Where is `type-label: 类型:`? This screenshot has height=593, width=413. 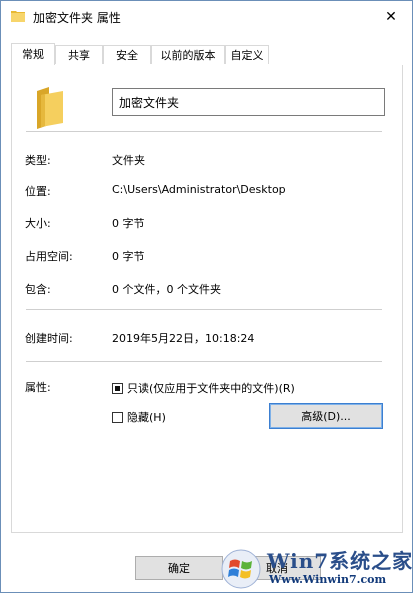 type-label: 类型: is located at coordinates (38, 160).